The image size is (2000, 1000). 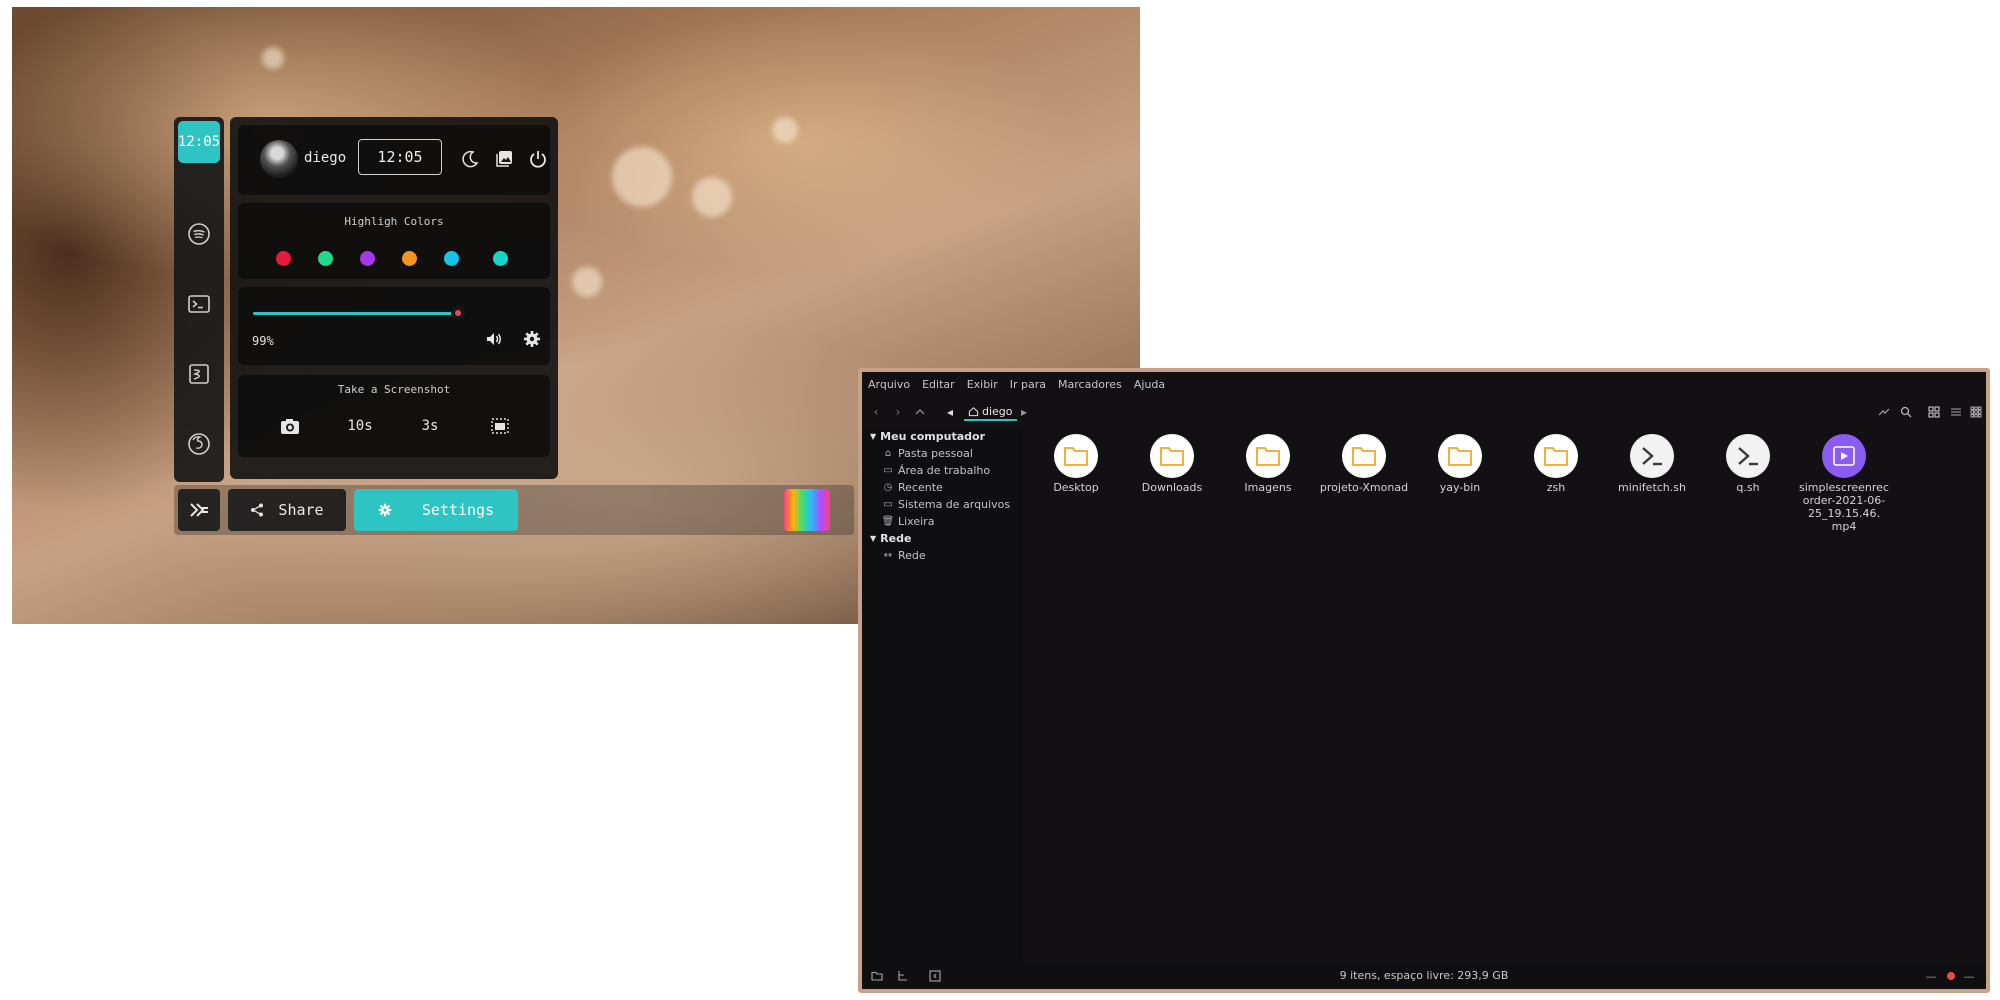 I want to click on screenshot-3s-button: 3s, so click(x=430, y=426).